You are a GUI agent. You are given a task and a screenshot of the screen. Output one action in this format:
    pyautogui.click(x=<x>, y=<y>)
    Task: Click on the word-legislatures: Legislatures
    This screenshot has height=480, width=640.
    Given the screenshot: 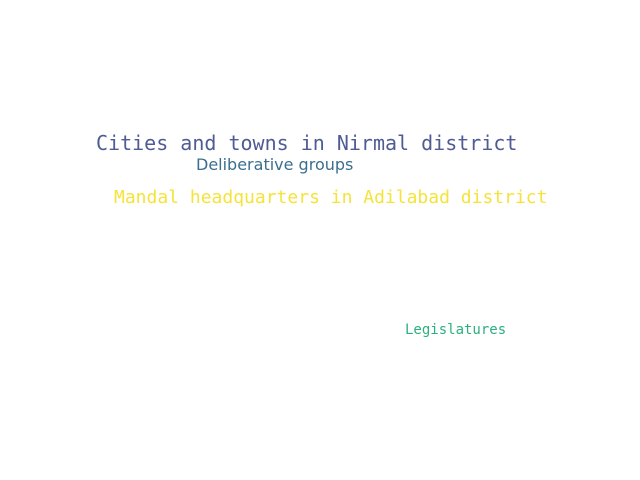 What is the action you would take?
    pyautogui.click(x=456, y=330)
    